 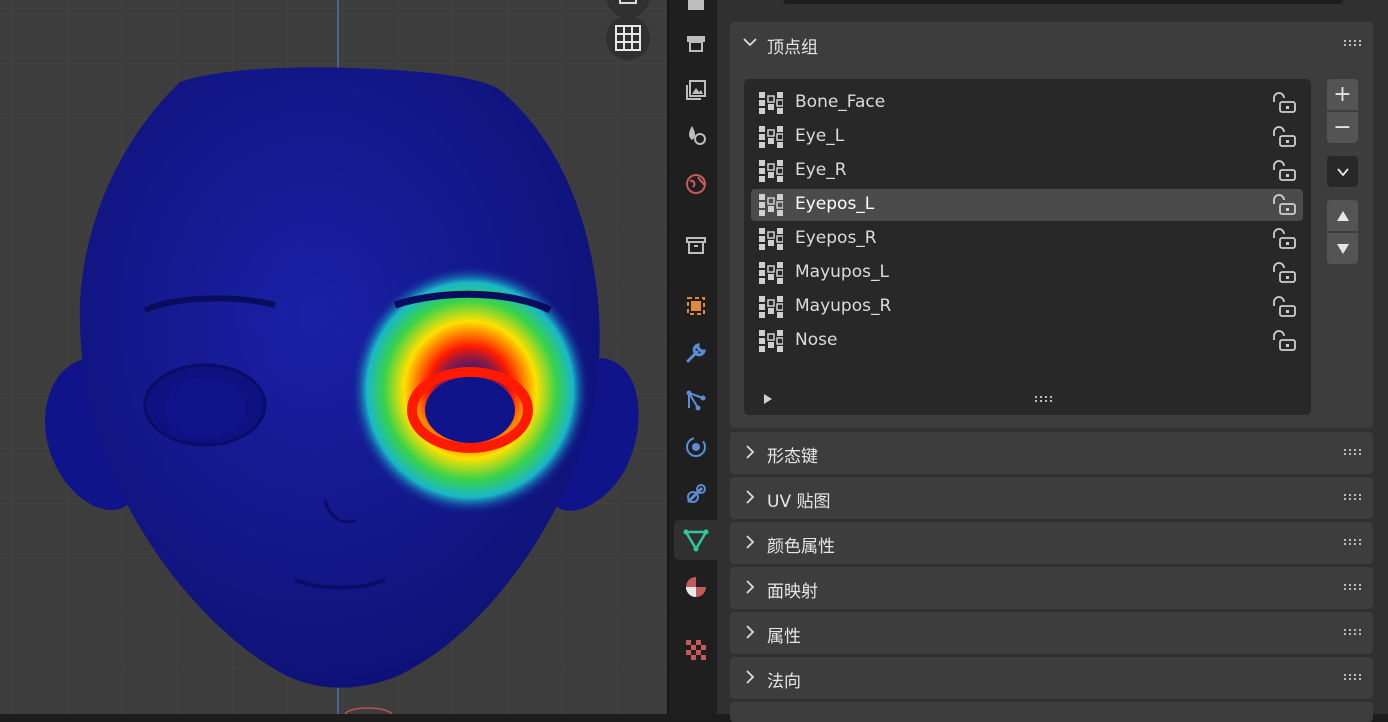 What do you see at coordinates (784, 682) in the screenshot?
I see `panel-title: 法向` at bounding box center [784, 682].